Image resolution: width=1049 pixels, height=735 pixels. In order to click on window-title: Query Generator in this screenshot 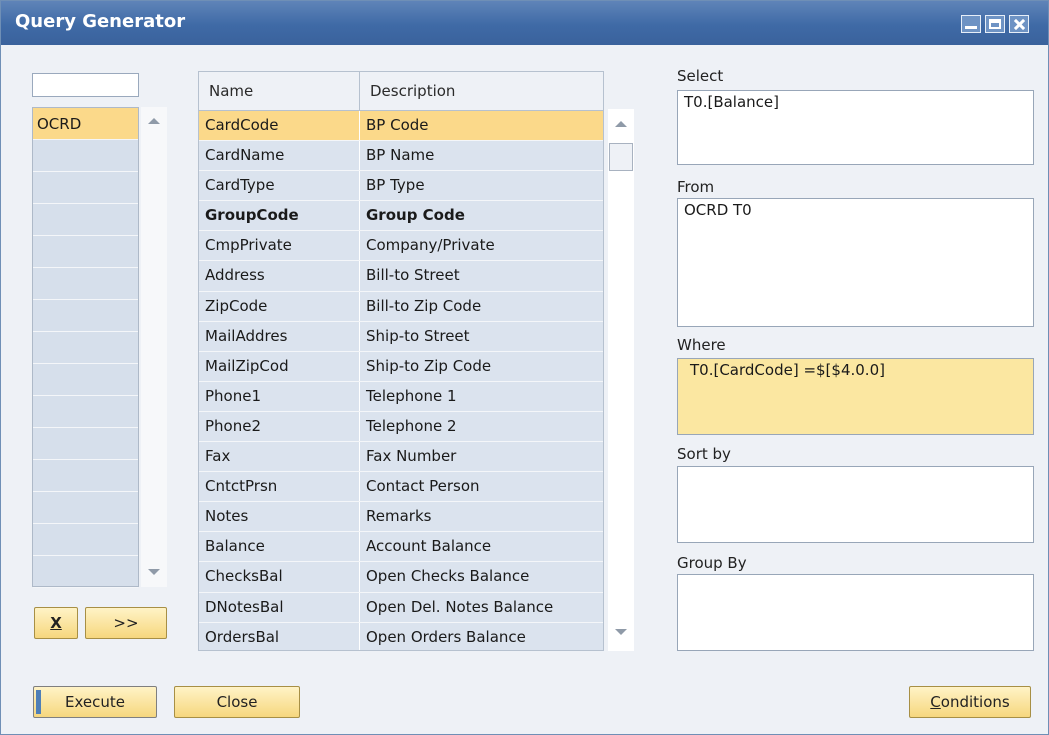, I will do `click(100, 21)`.